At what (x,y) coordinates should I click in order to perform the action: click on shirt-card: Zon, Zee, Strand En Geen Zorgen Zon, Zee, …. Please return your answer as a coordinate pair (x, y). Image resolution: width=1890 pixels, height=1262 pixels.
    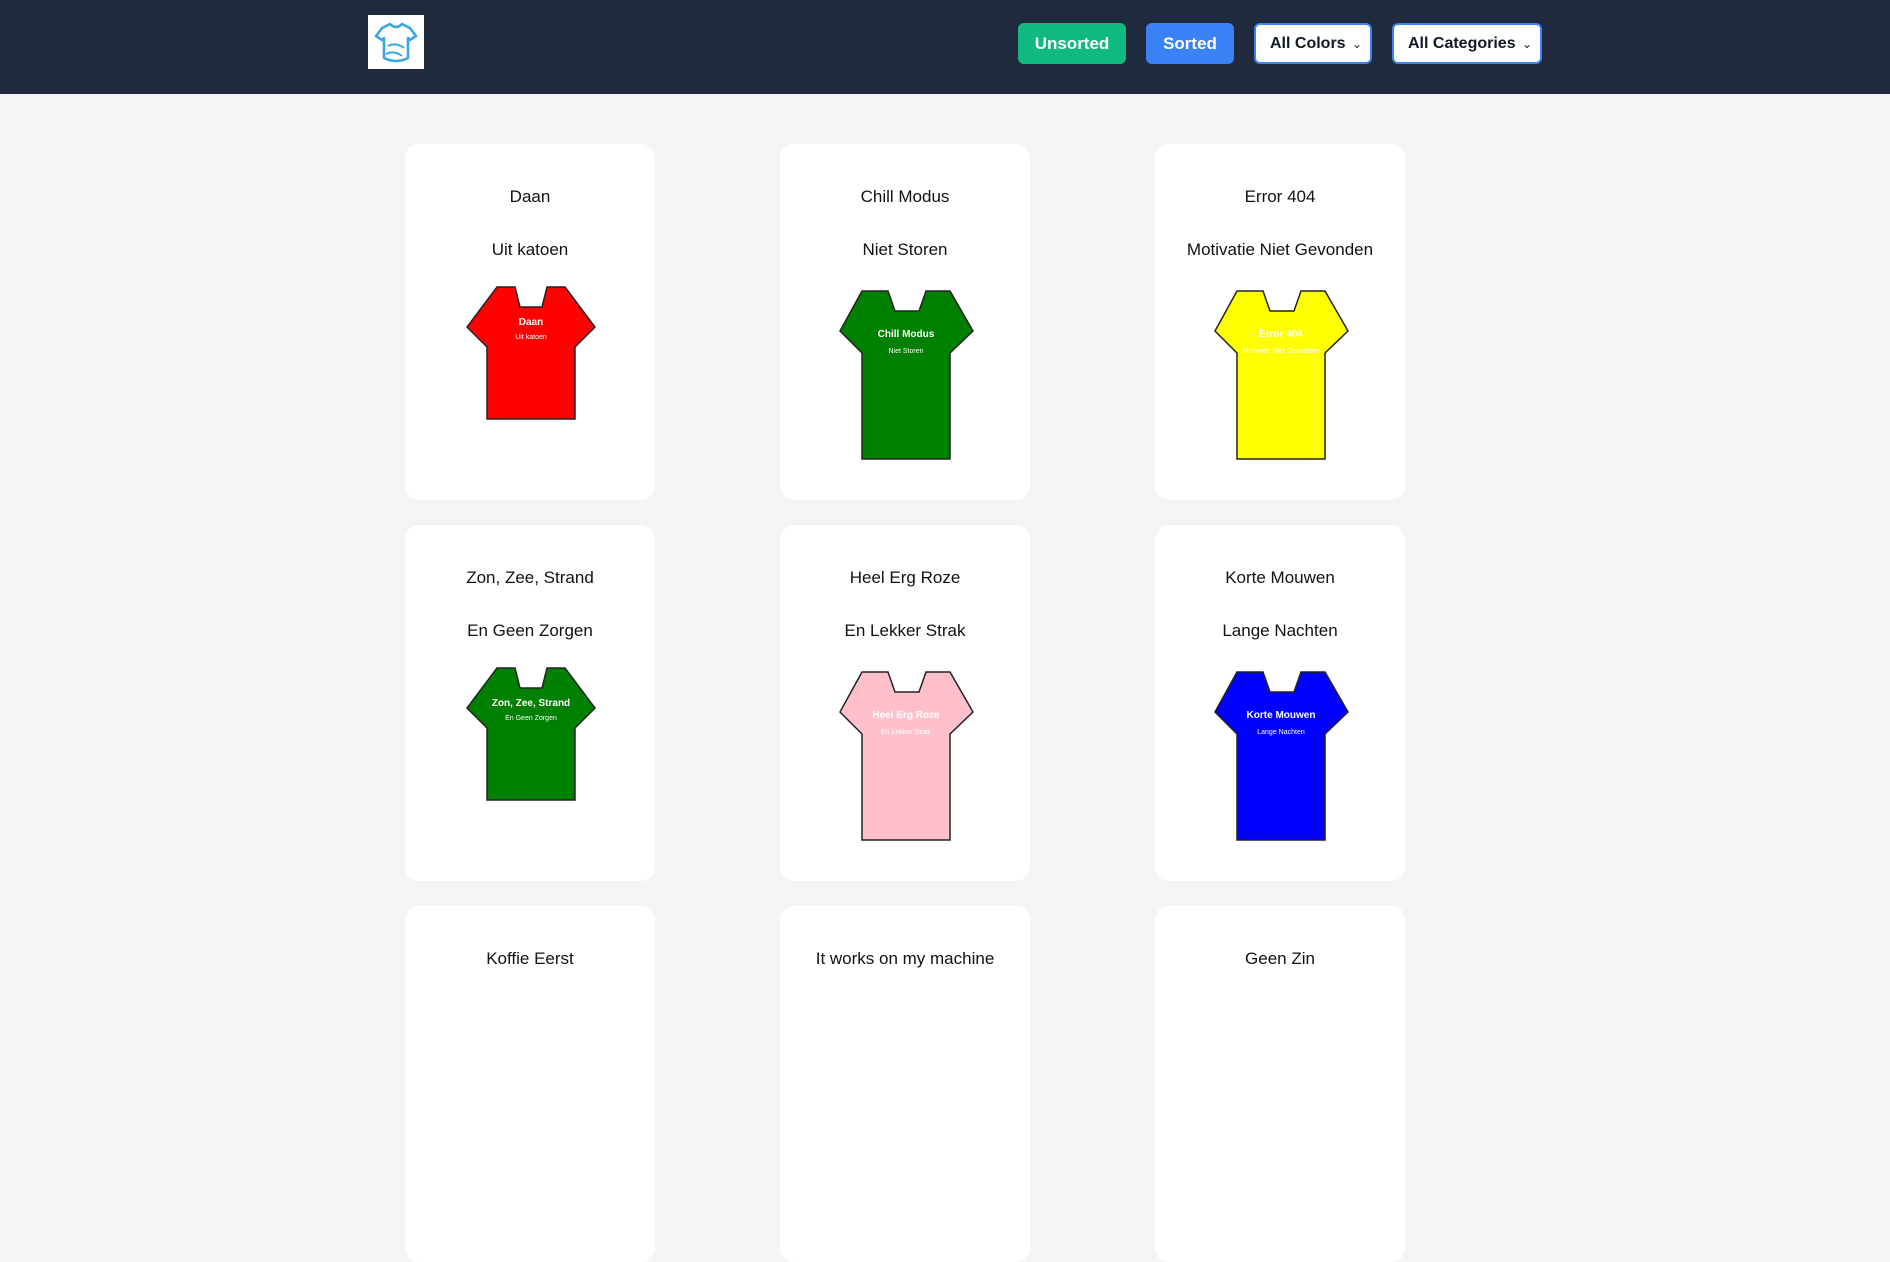
    Looking at the image, I should click on (530, 703).